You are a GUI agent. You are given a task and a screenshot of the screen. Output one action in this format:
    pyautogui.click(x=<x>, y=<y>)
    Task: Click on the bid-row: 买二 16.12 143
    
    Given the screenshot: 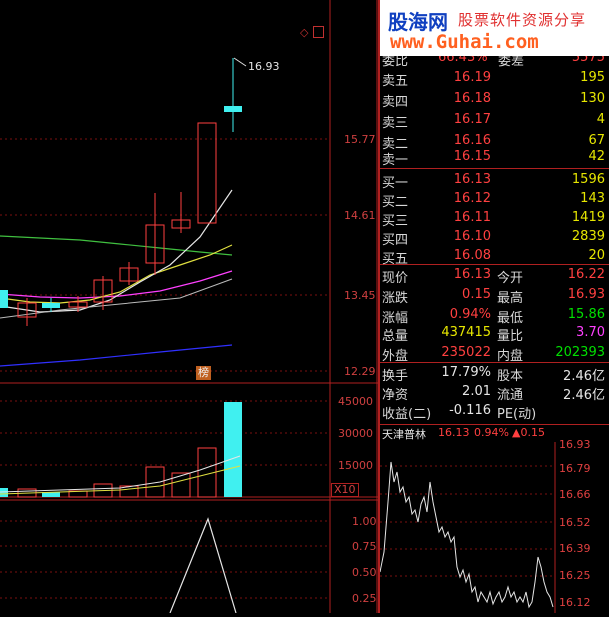 What is the action you would take?
    pyautogui.click(x=494, y=199)
    